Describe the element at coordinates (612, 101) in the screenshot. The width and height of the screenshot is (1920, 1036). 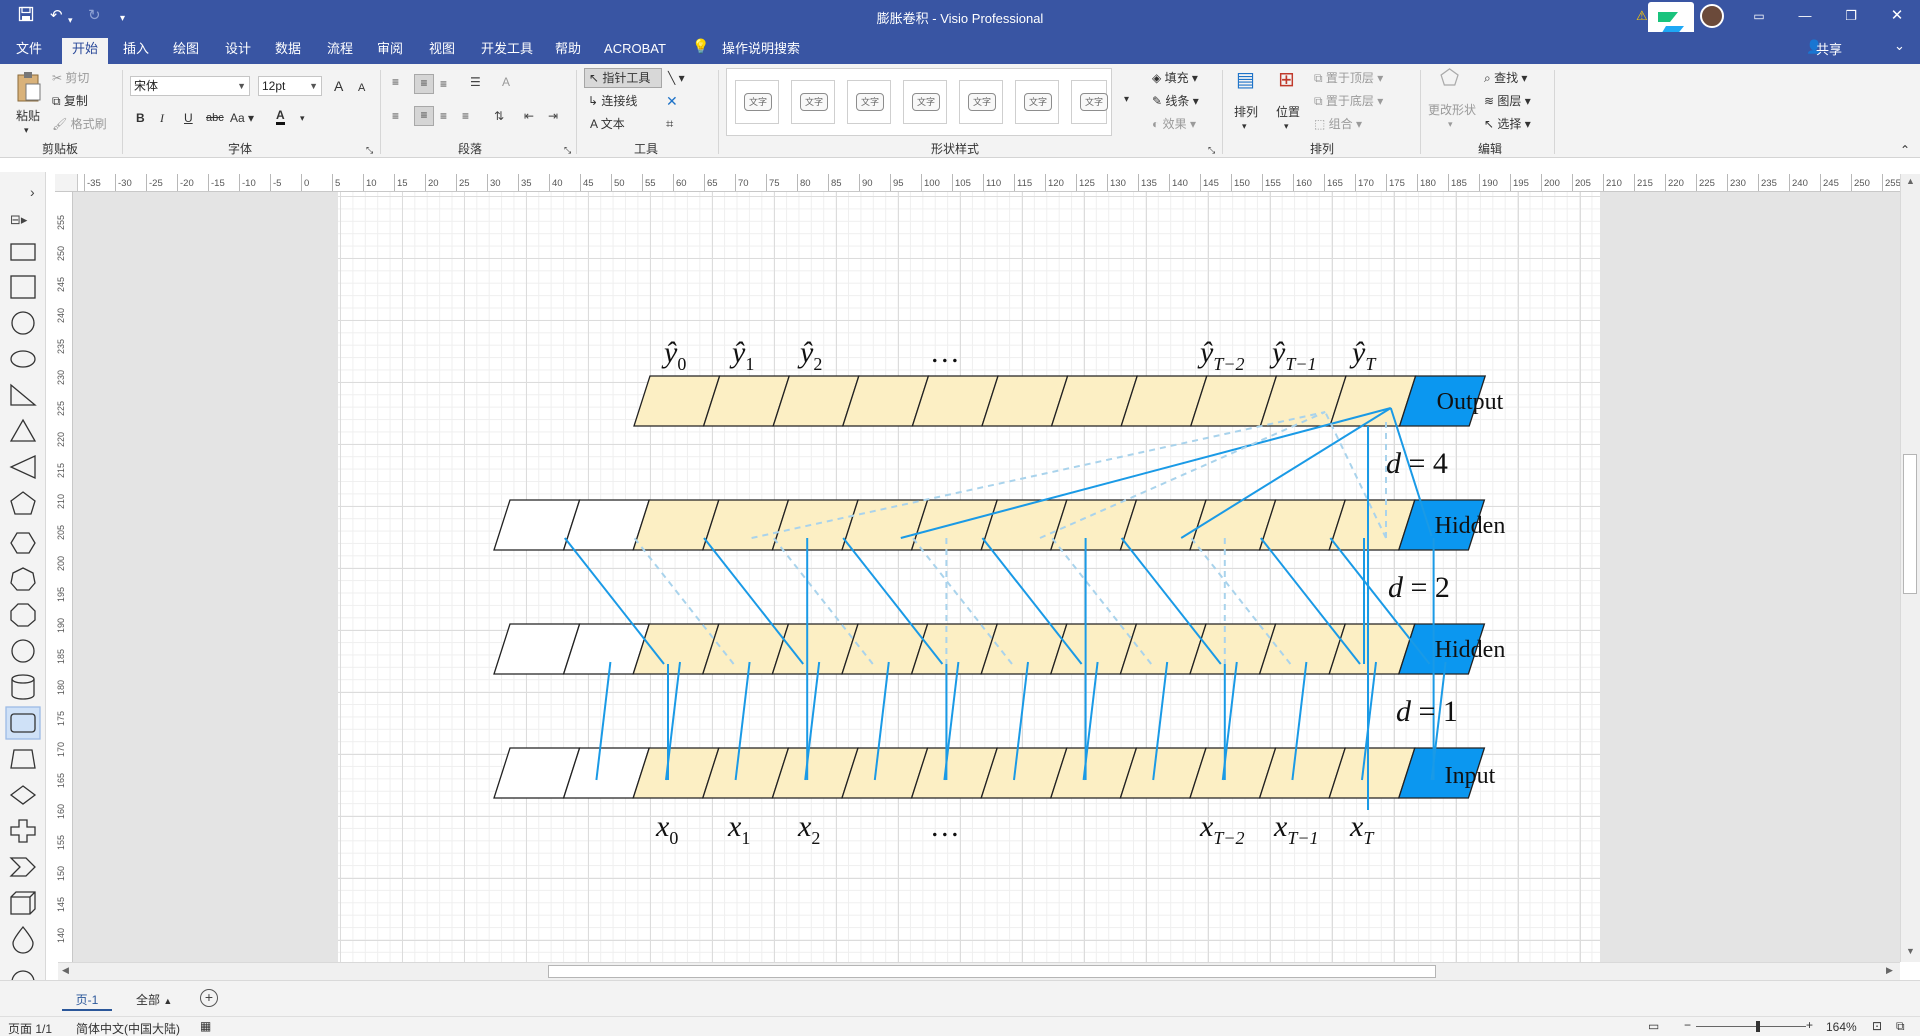
I see `connector-button: ↳ 连接线` at that location.